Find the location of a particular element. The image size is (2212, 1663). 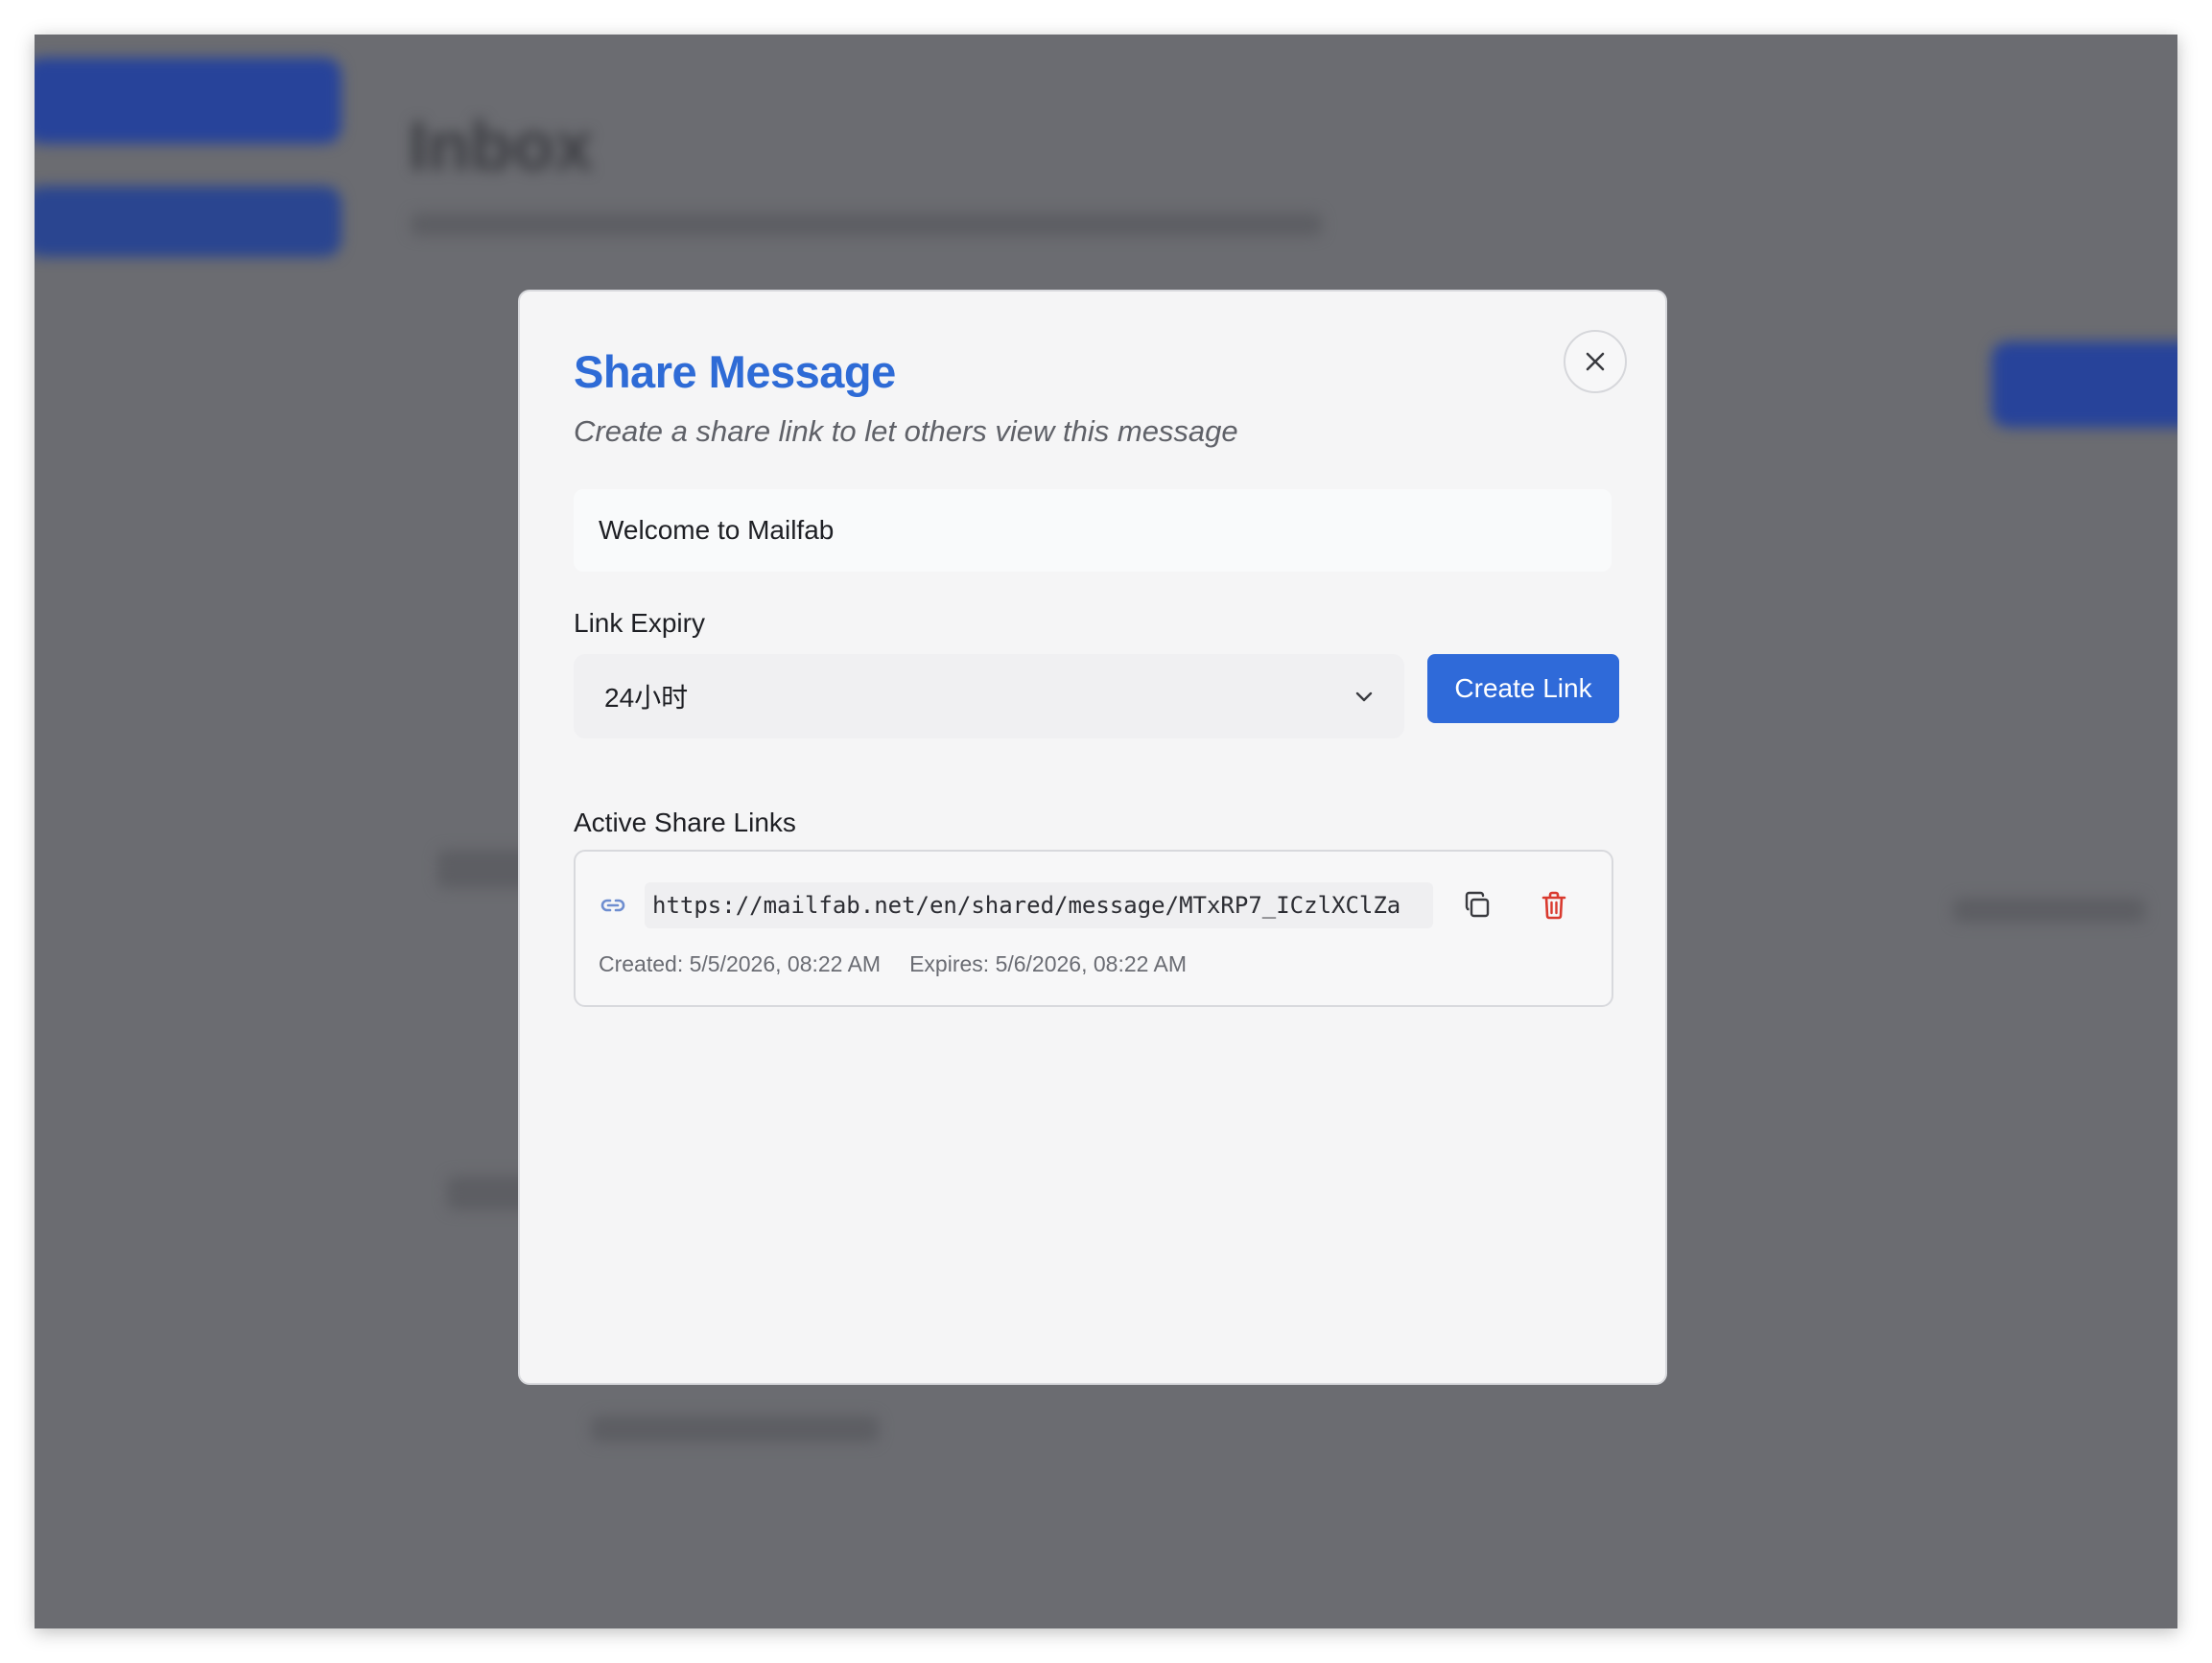

dialog-title: Share Message is located at coordinates (735, 371).